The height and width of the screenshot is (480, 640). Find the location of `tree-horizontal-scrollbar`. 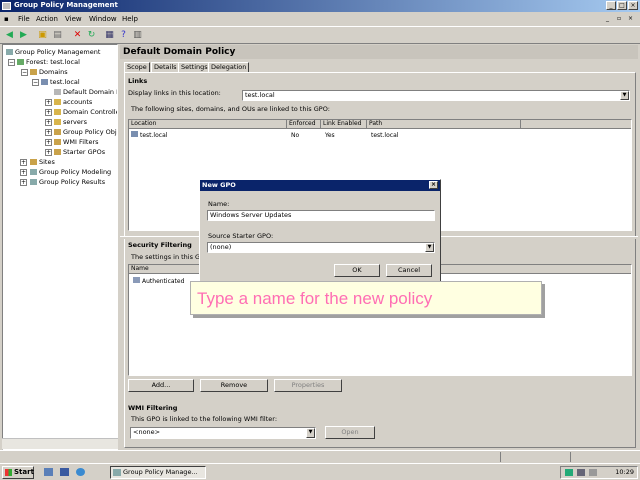

tree-horizontal-scrollbar is located at coordinates (60, 443).